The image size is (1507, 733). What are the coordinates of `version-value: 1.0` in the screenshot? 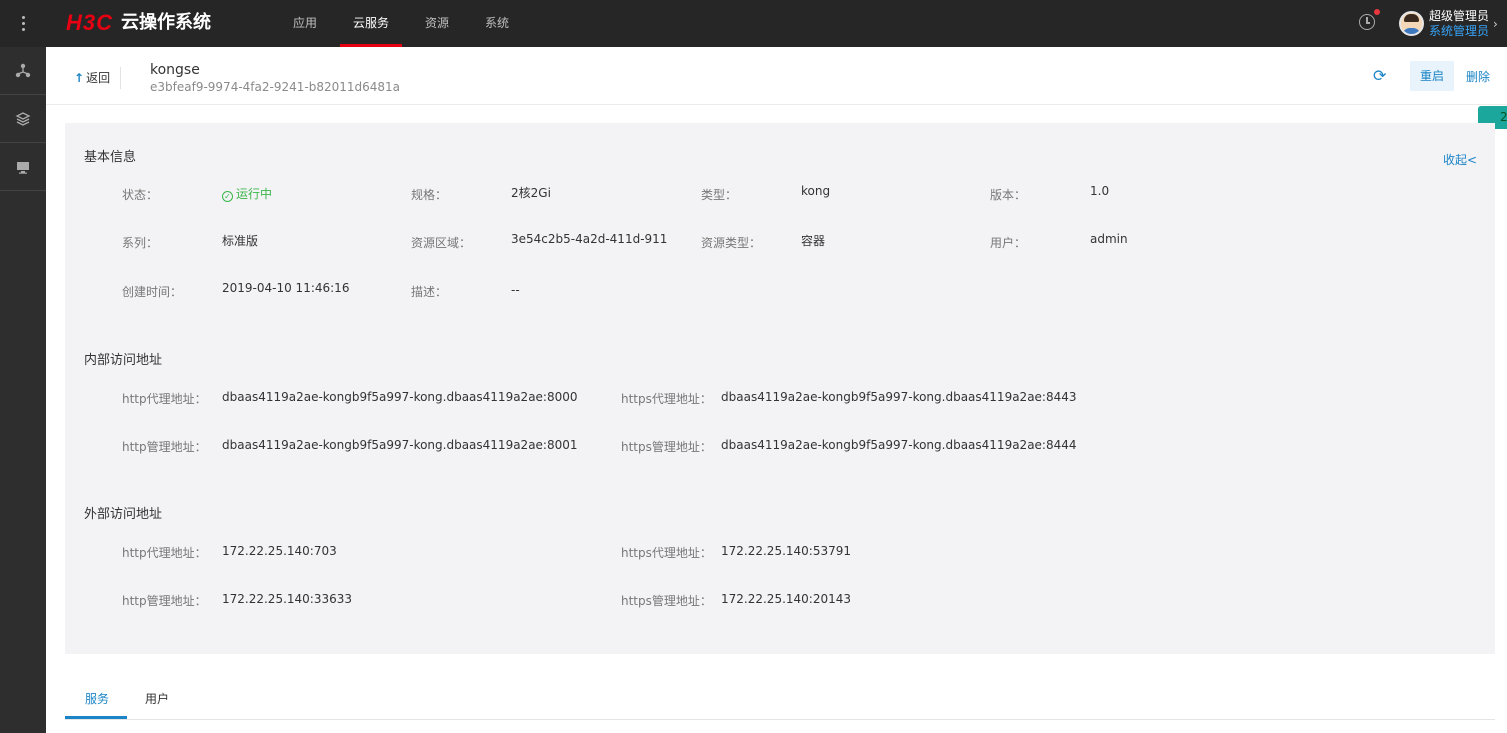 It's located at (1100, 191).